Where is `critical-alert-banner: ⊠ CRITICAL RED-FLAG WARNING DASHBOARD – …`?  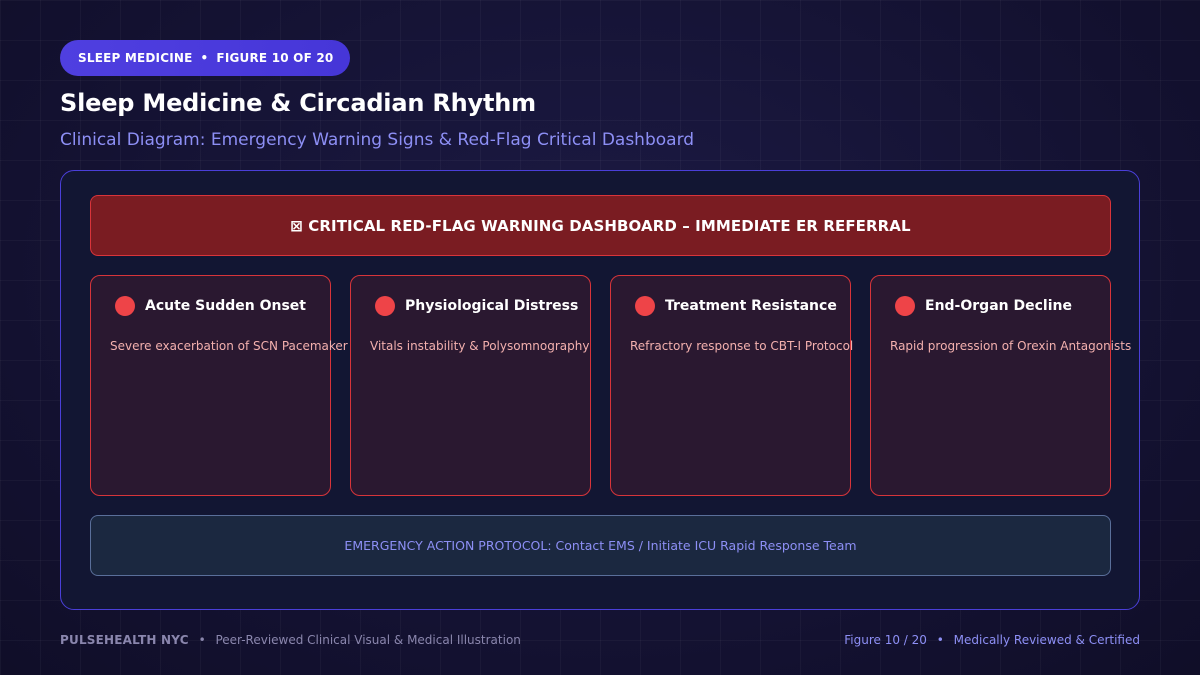
critical-alert-banner: ⊠ CRITICAL RED-FLAG WARNING DASHBOARD – … is located at coordinates (600, 225).